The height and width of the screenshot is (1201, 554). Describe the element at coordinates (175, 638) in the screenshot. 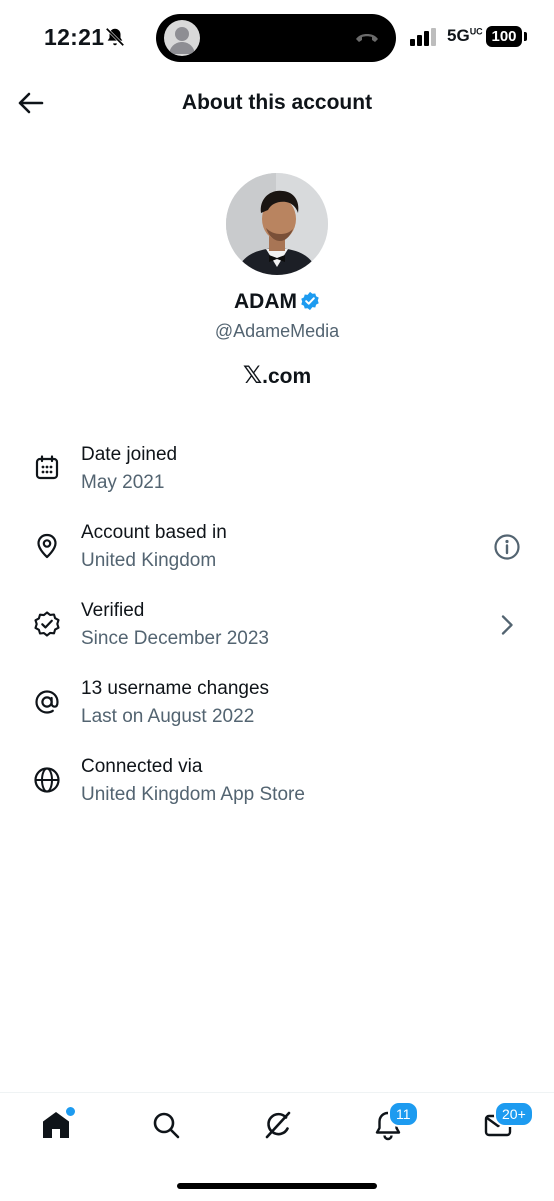

I see `info-subtitle: Since December 2023` at that location.